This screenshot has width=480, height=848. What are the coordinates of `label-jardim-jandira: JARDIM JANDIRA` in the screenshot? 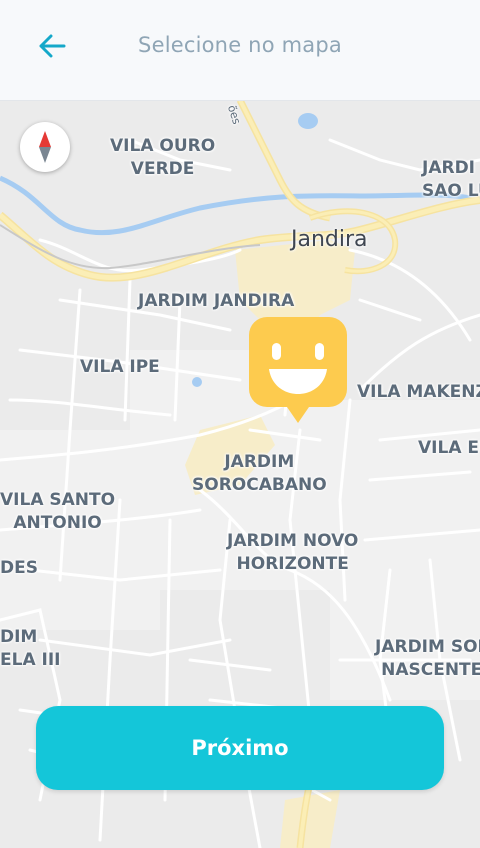 It's located at (216, 301).